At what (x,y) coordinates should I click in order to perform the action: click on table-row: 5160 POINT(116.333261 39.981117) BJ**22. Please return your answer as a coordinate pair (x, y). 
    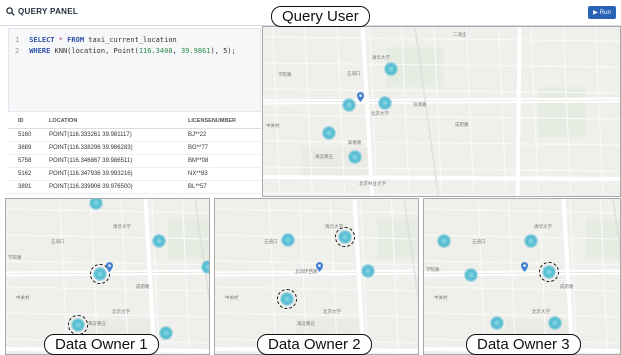
    Looking at the image, I should click on (134, 135).